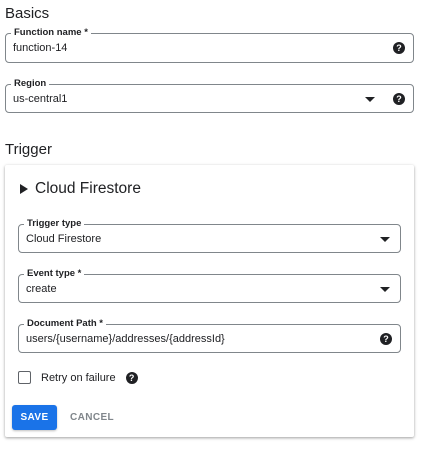  I want to click on function-name-field: Function name * function-14 ?, so click(209, 45).